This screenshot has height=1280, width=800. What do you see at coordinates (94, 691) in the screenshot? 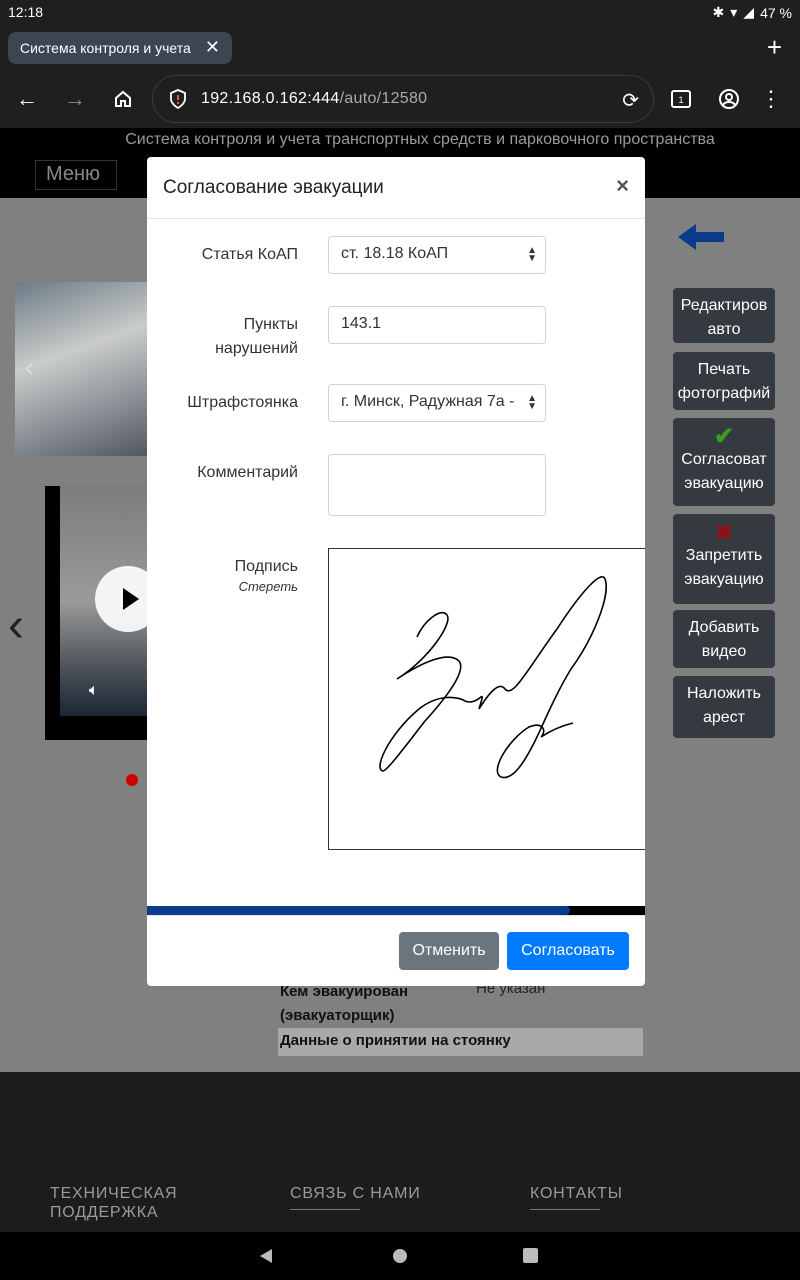
I see `volume-icon: 🔈︎` at bounding box center [94, 691].